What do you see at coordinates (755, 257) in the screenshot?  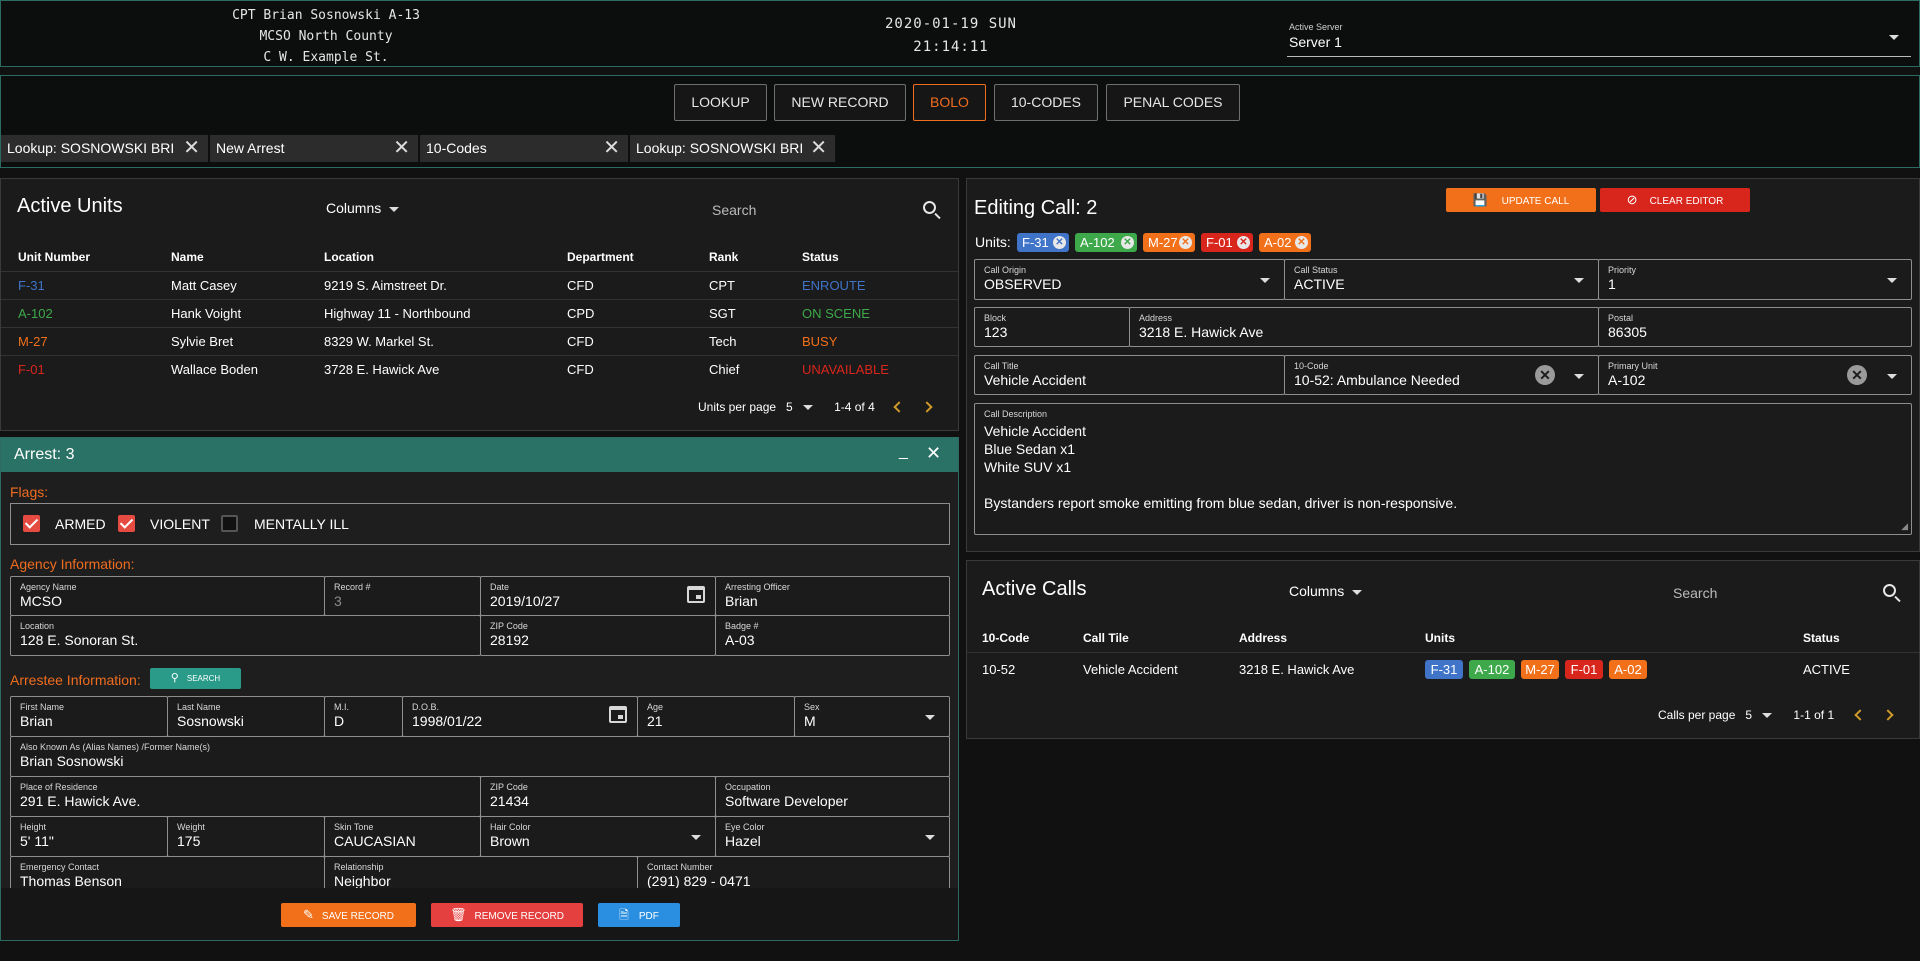 I see `col-rank: Rank` at bounding box center [755, 257].